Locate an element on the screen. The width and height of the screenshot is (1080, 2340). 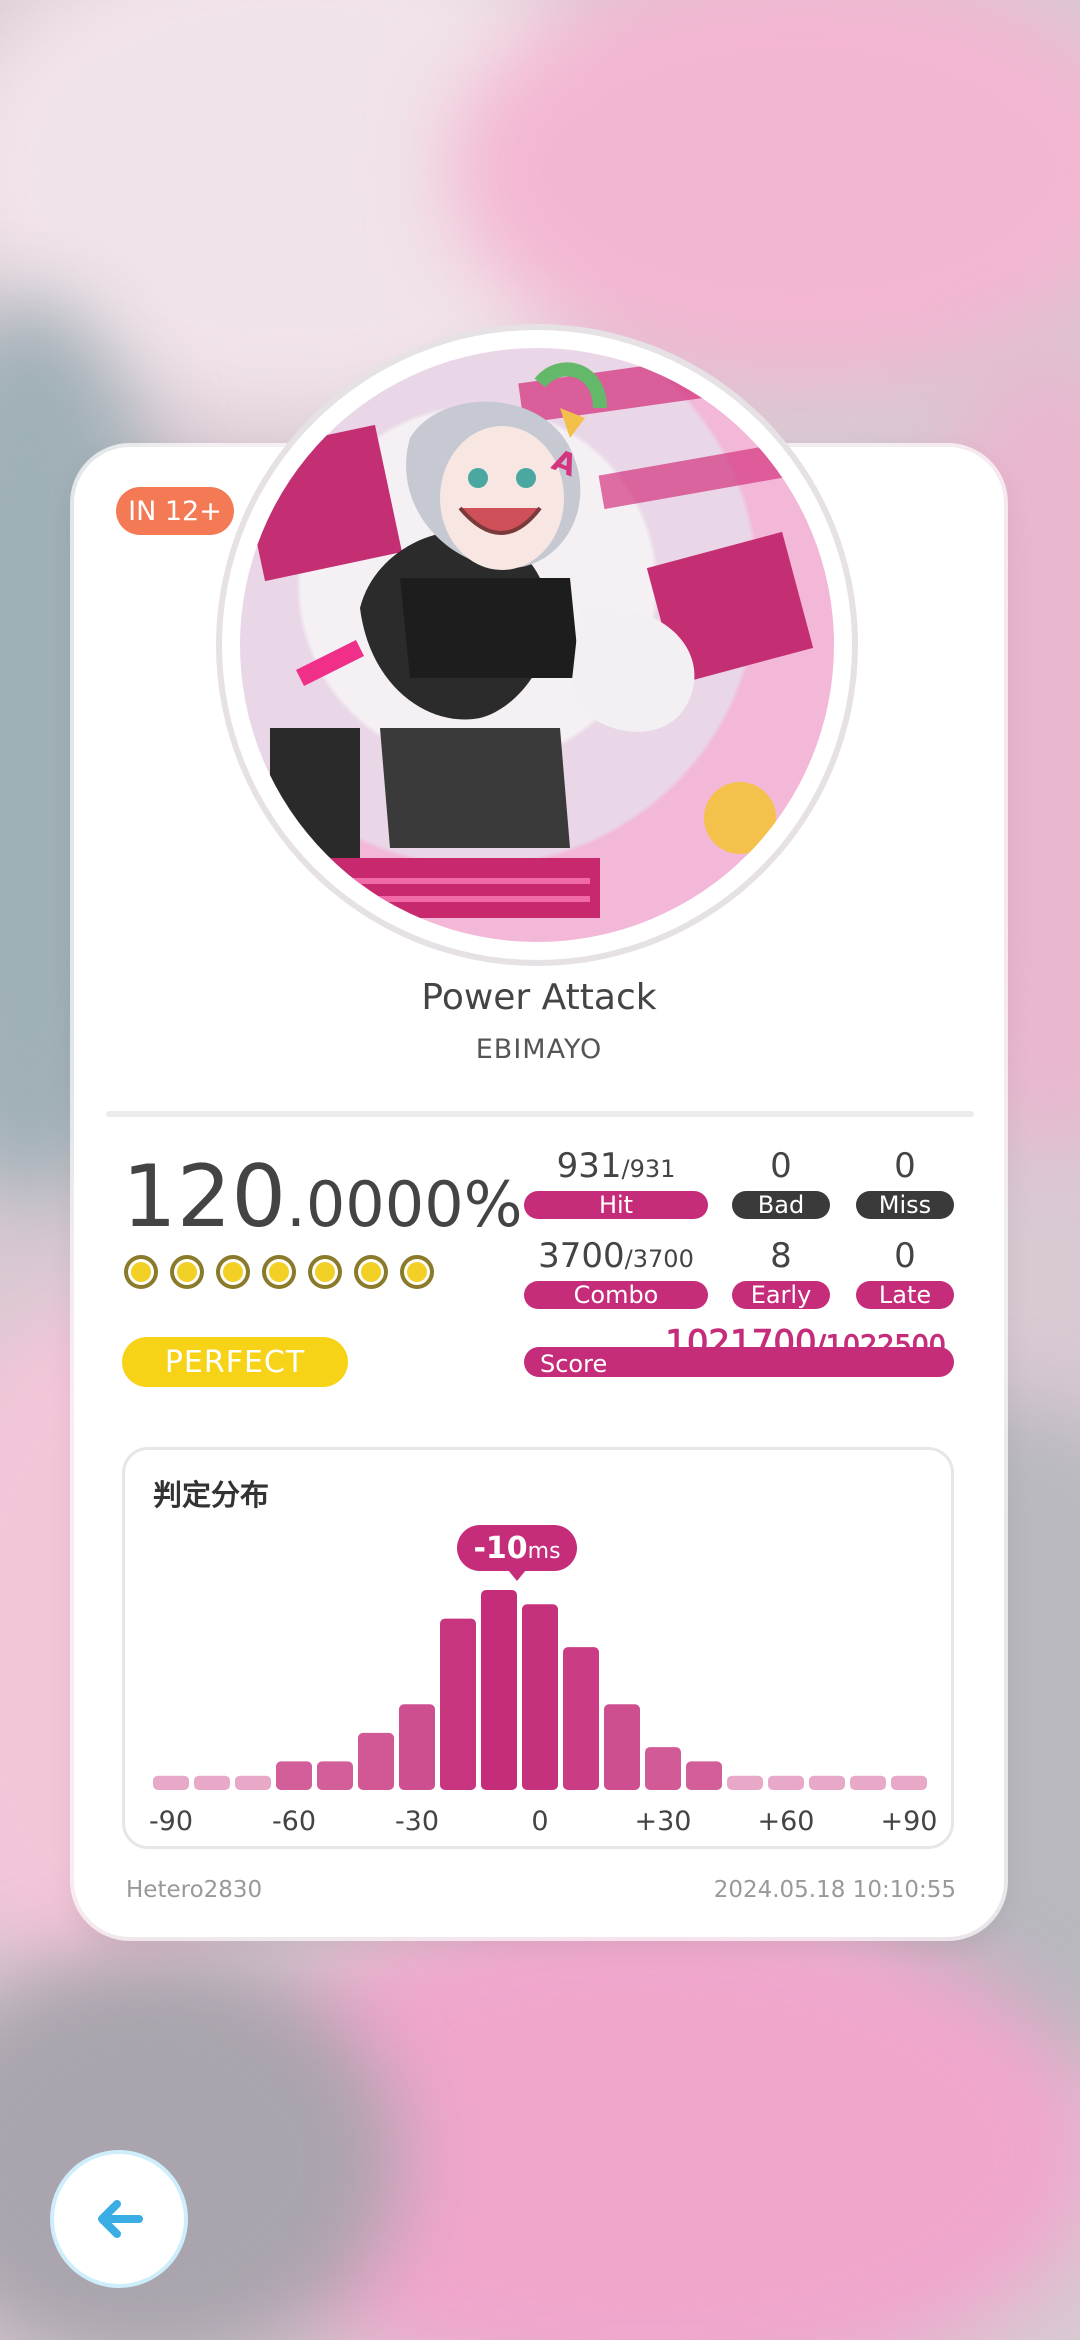
score-bar: Score 1021700/1022500 is located at coordinates (739, 1350).